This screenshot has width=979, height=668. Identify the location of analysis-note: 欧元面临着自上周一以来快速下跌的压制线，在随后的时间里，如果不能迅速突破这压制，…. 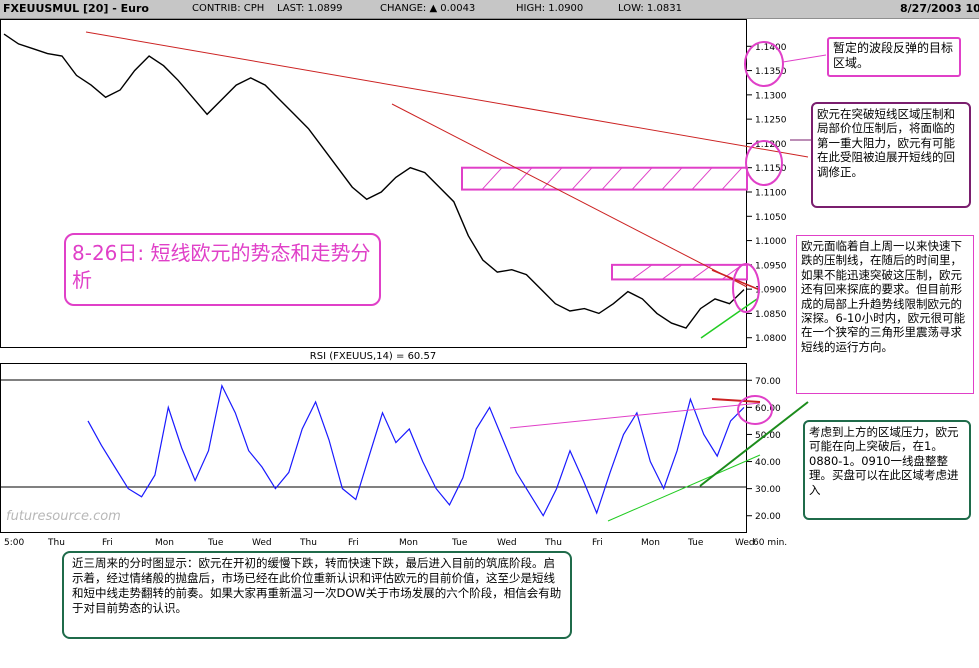
(885, 314).